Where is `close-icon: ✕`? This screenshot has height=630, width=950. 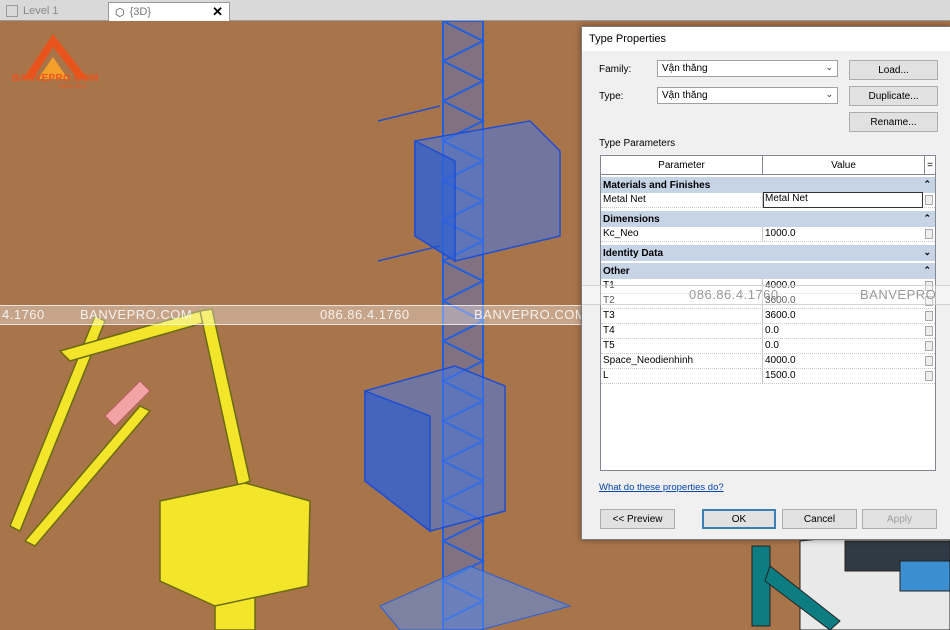 close-icon: ✕ is located at coordinates (217, 12).